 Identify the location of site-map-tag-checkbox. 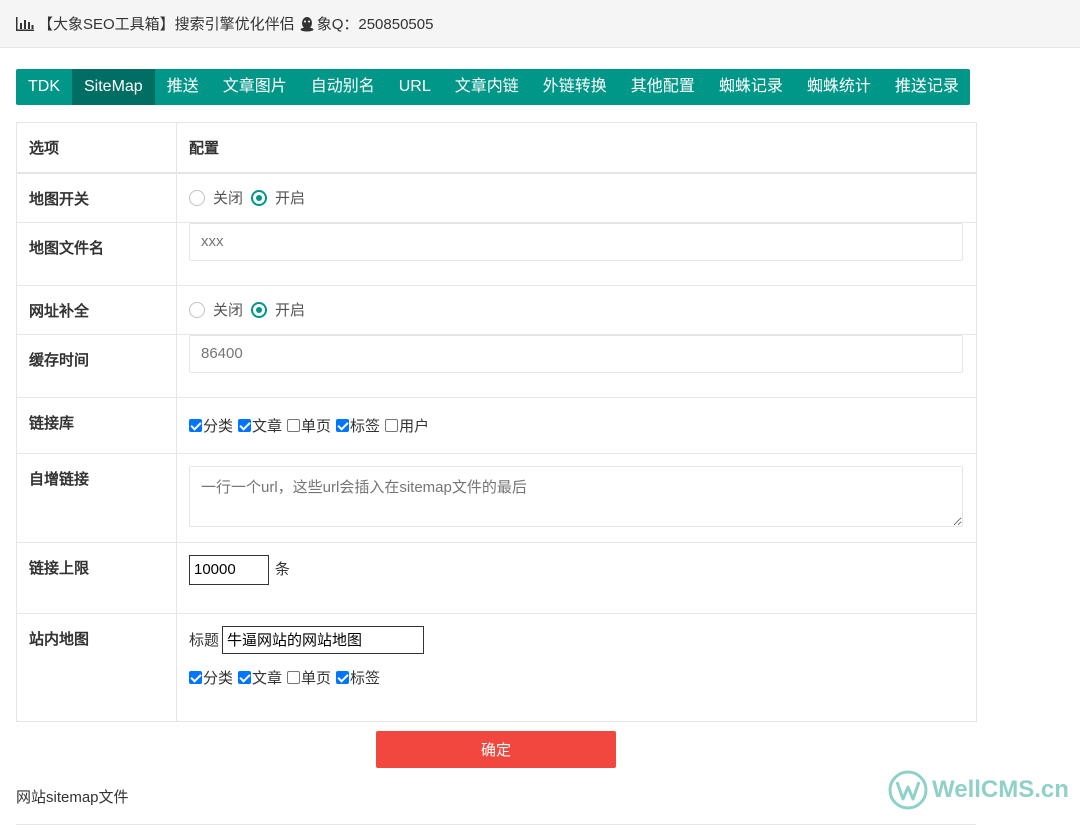
(343, 677).